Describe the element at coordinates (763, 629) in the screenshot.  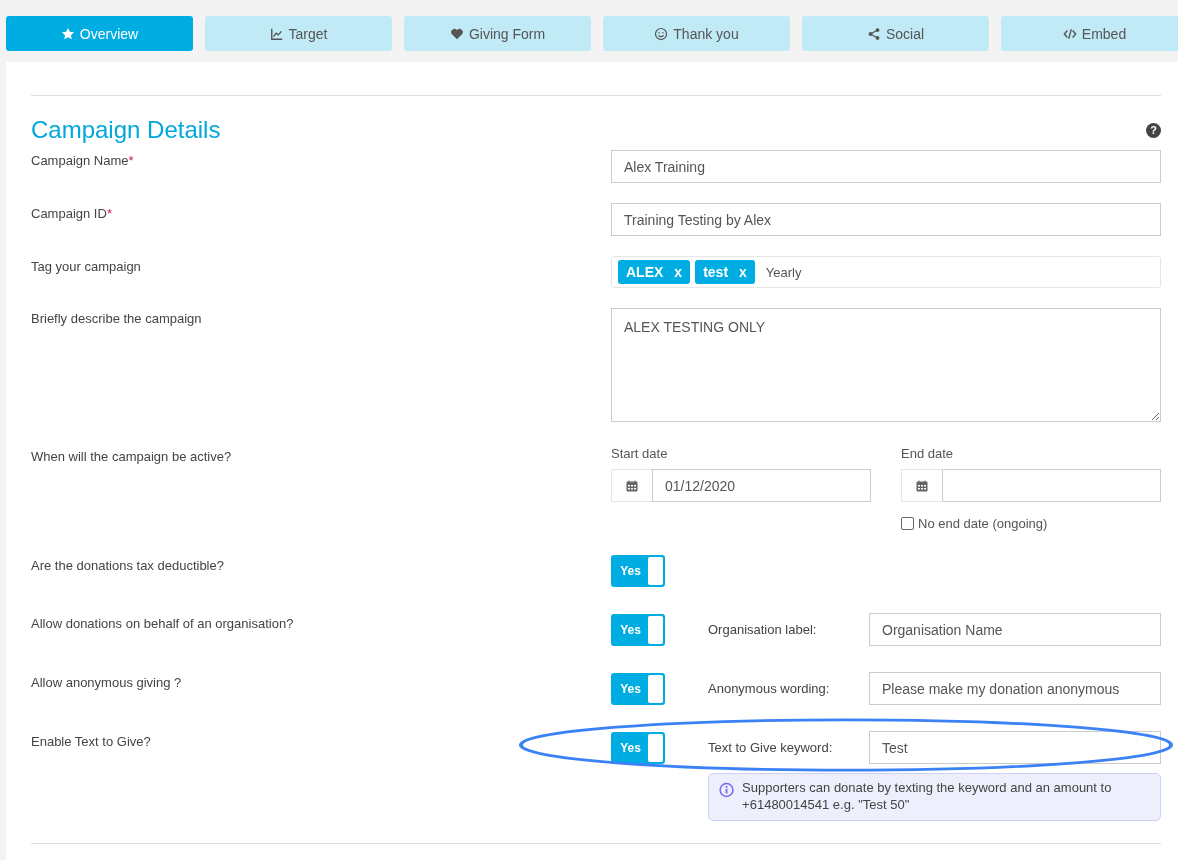
I see `field-label: Organisation label:` at that location.